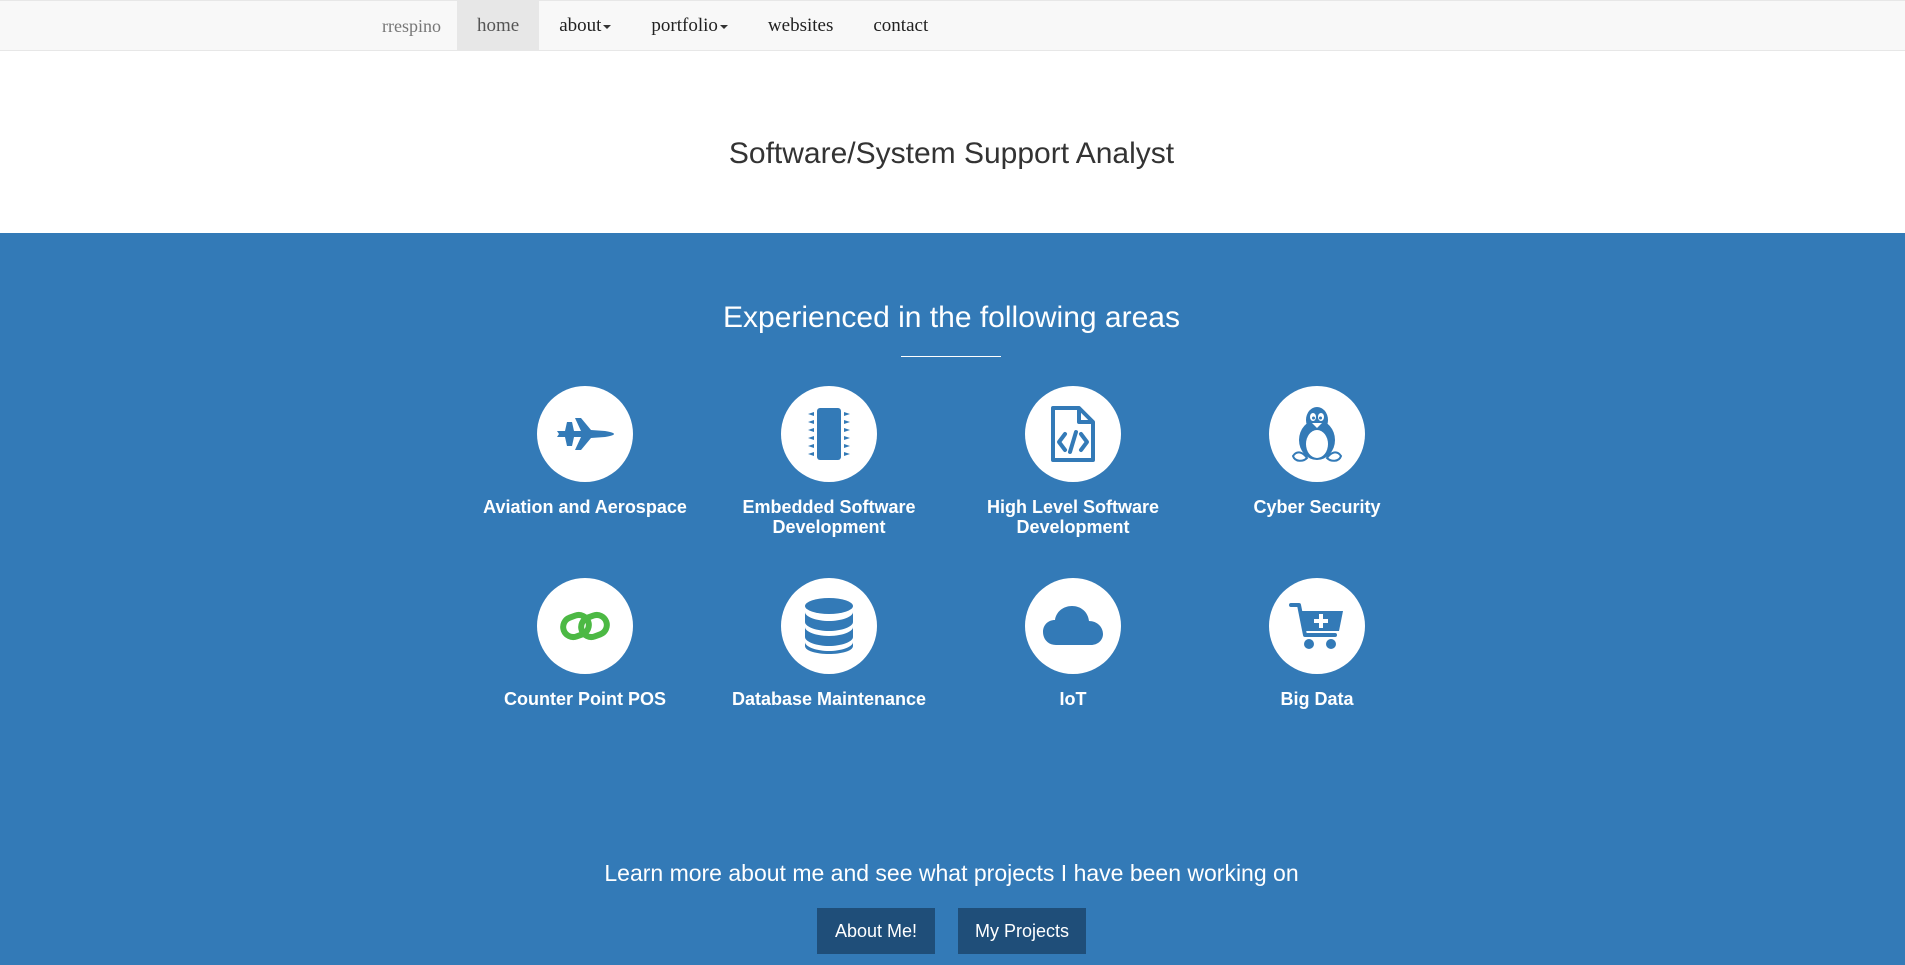 Image resolution: width=1905 pixels, height=965 pixels. Describe the element at coordinates (829, 699) in the screenshot. I see `service-label: Database Maintenance` at that location.